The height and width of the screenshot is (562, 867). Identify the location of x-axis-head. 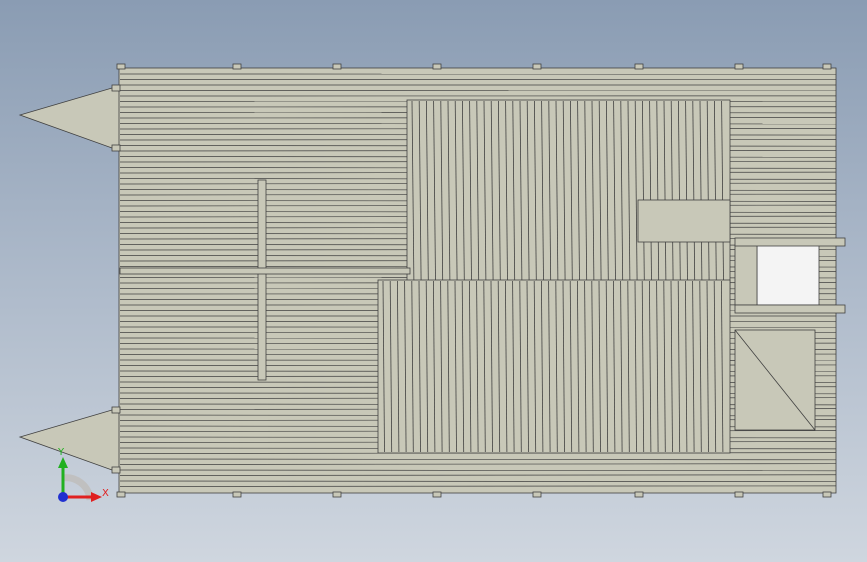
(96, 497).